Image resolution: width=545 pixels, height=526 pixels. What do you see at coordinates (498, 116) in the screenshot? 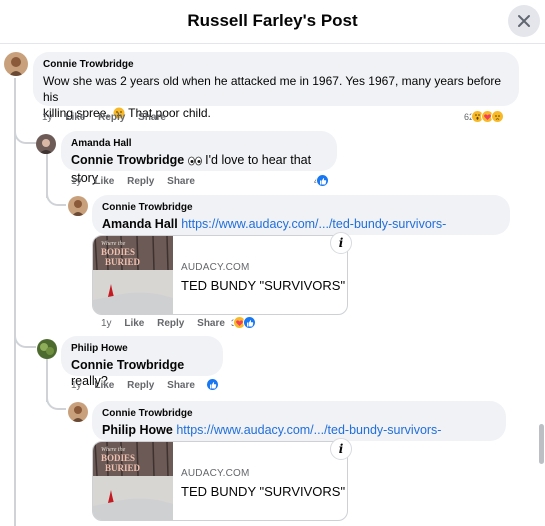
I see `sad-icon` at bounding box center [498, 116].